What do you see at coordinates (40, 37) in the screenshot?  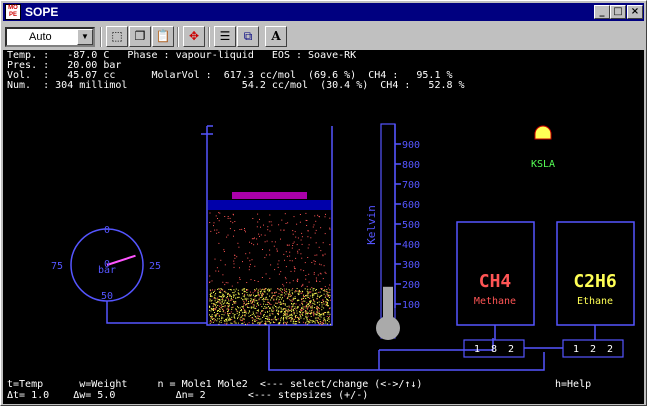 I see `zoom-select-value: Auto` at bounding box center [40, 37].